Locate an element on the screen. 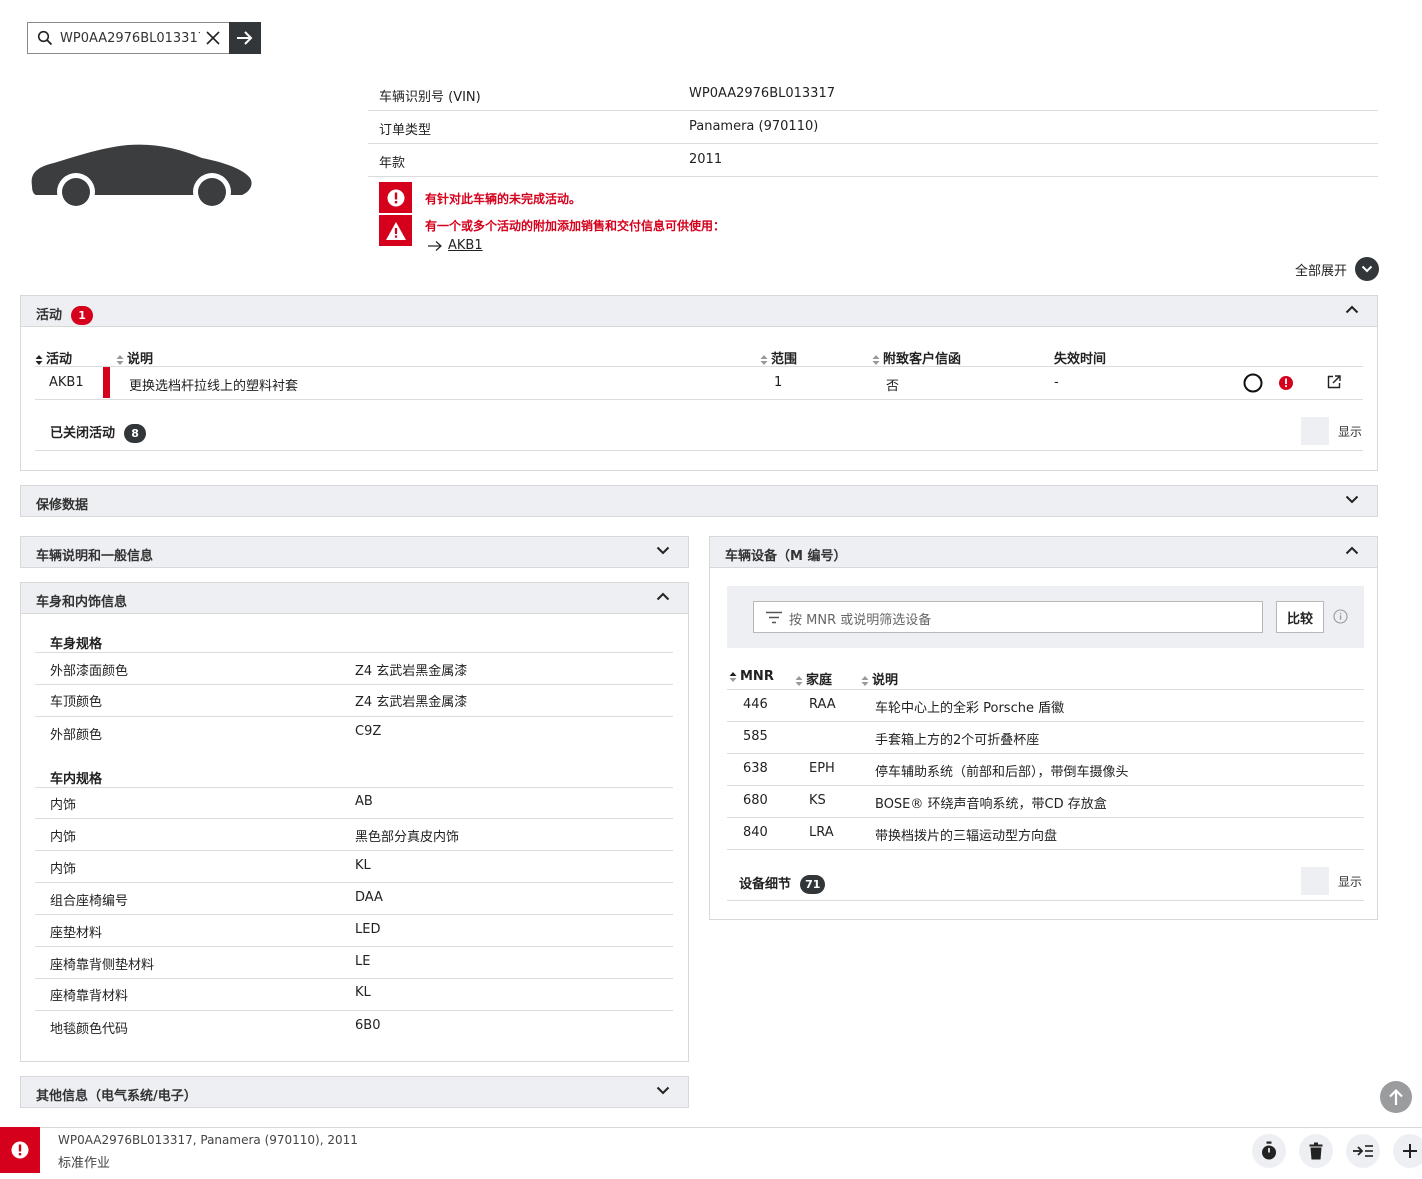  spec-value: Z4 玄武岩黑金属漆 is located at coordinates (411, 702).